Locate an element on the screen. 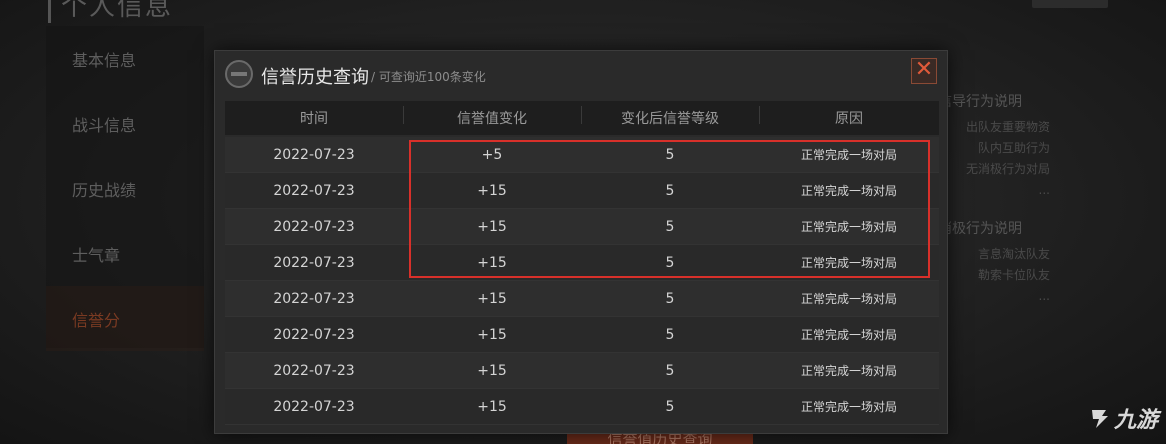 The image size is (1166, 444). sidebar-item-history: 历史战绩 is located at coordinates (125, 188).